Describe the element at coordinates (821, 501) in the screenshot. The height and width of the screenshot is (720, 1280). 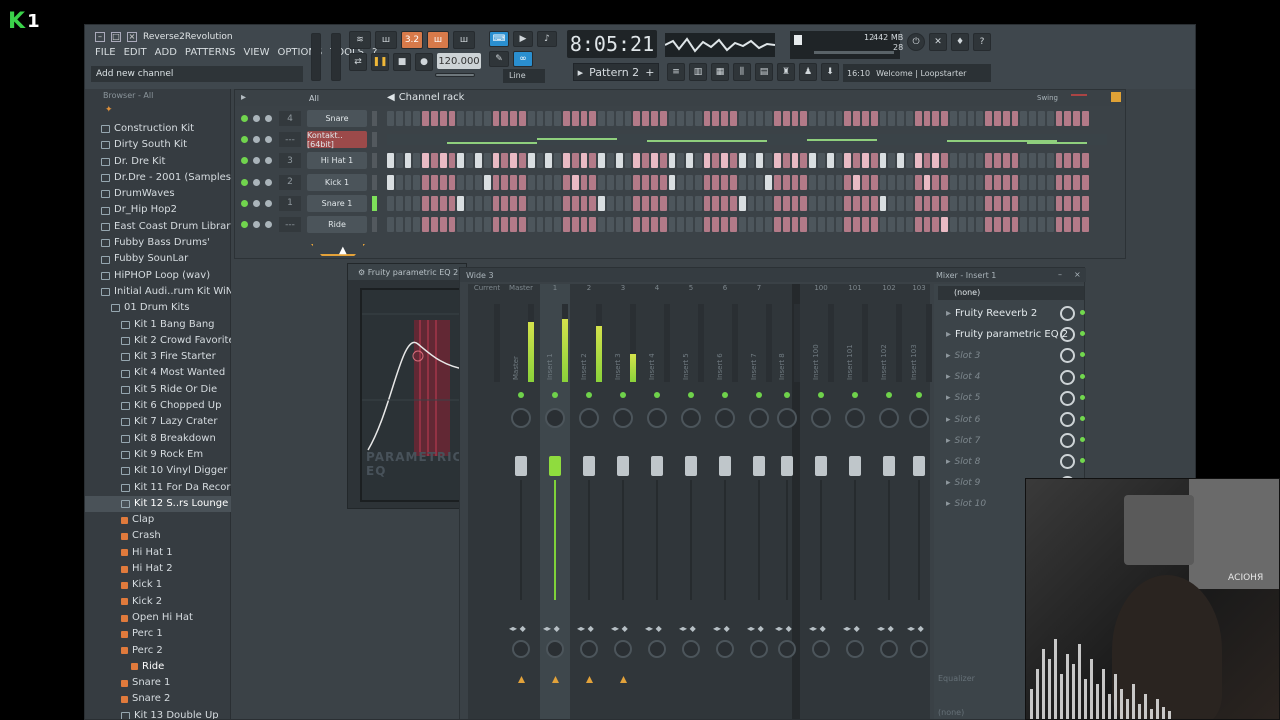
I see `mixer-strip: 100 Insert 100 ◂▸ ◆` at that location.